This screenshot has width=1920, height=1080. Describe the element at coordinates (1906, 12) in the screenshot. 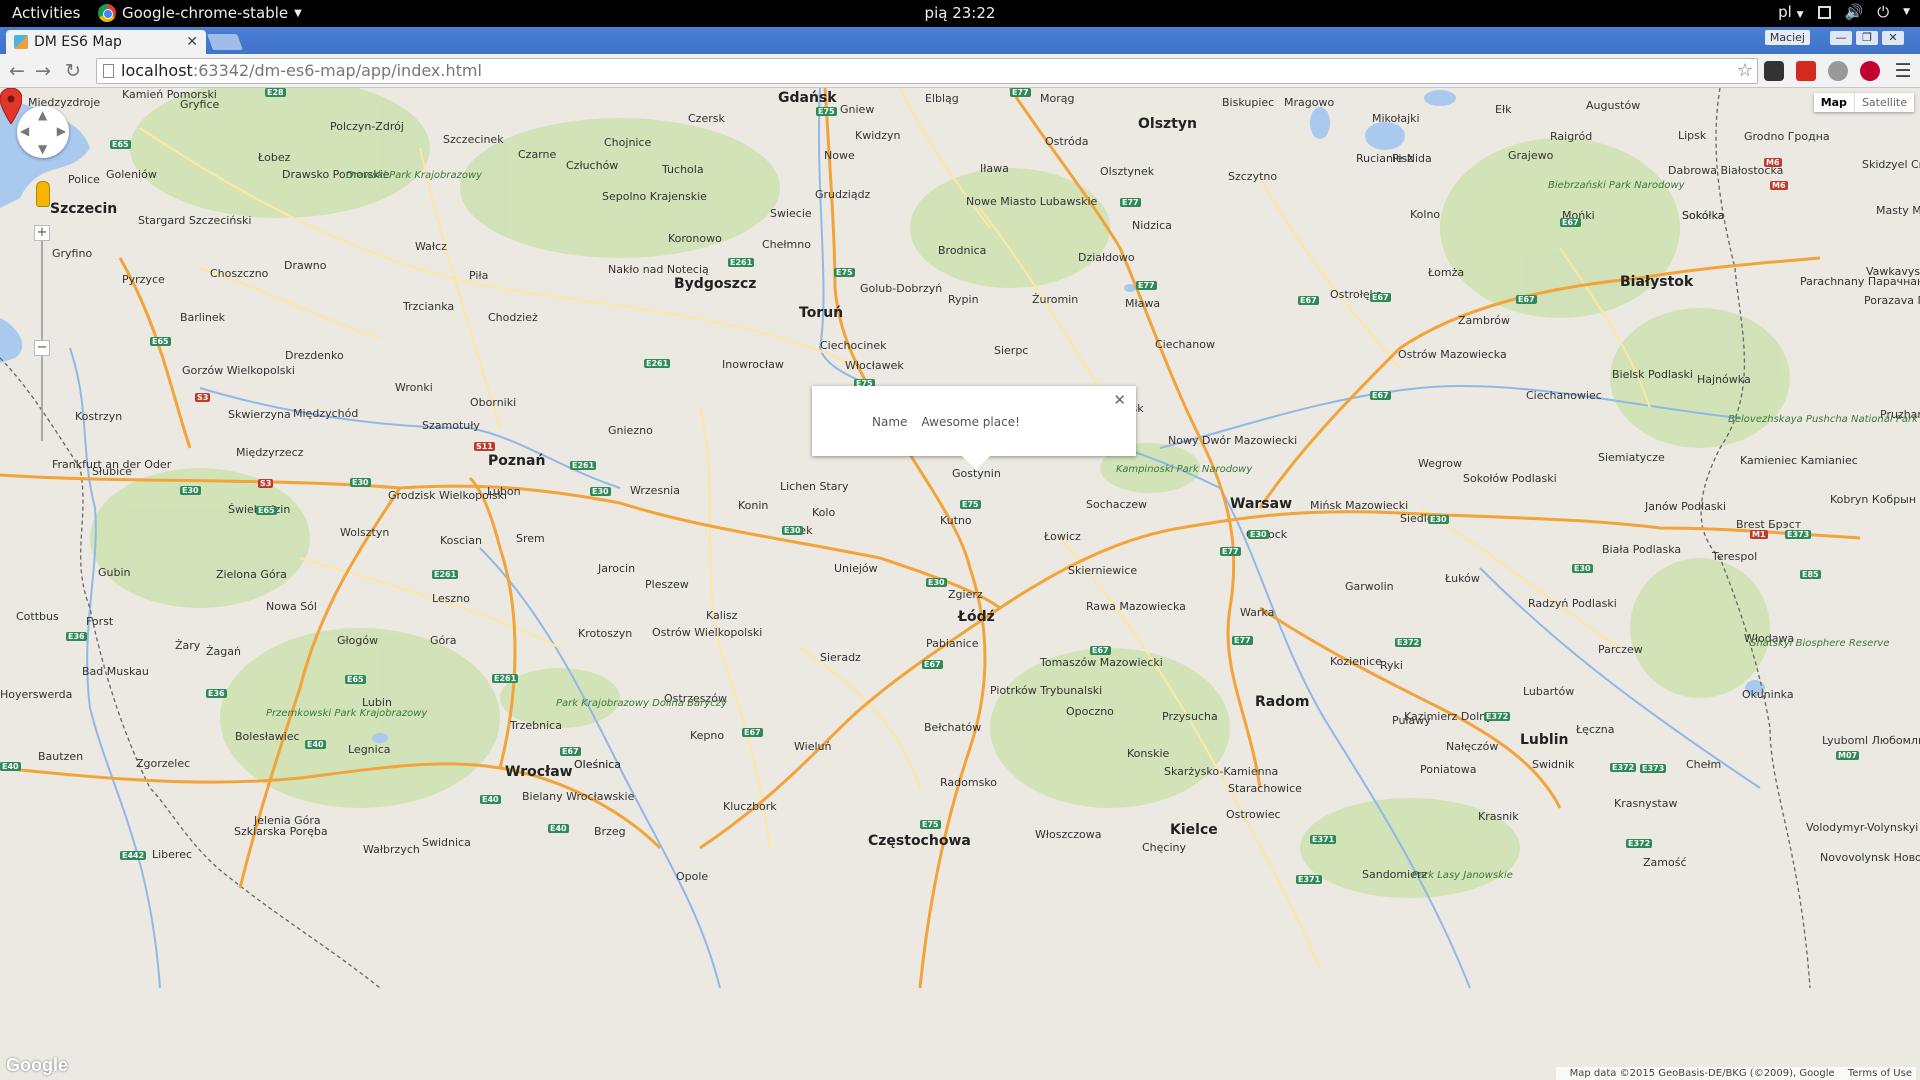

I see `chevron-down-icon: ▼` at that location.